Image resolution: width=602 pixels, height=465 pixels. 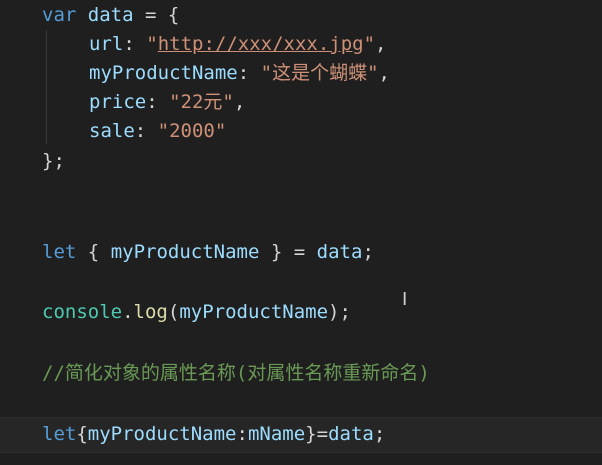 I want to click on url-link: http://xxx/xxx.jpg, so click(x=261, y=44).